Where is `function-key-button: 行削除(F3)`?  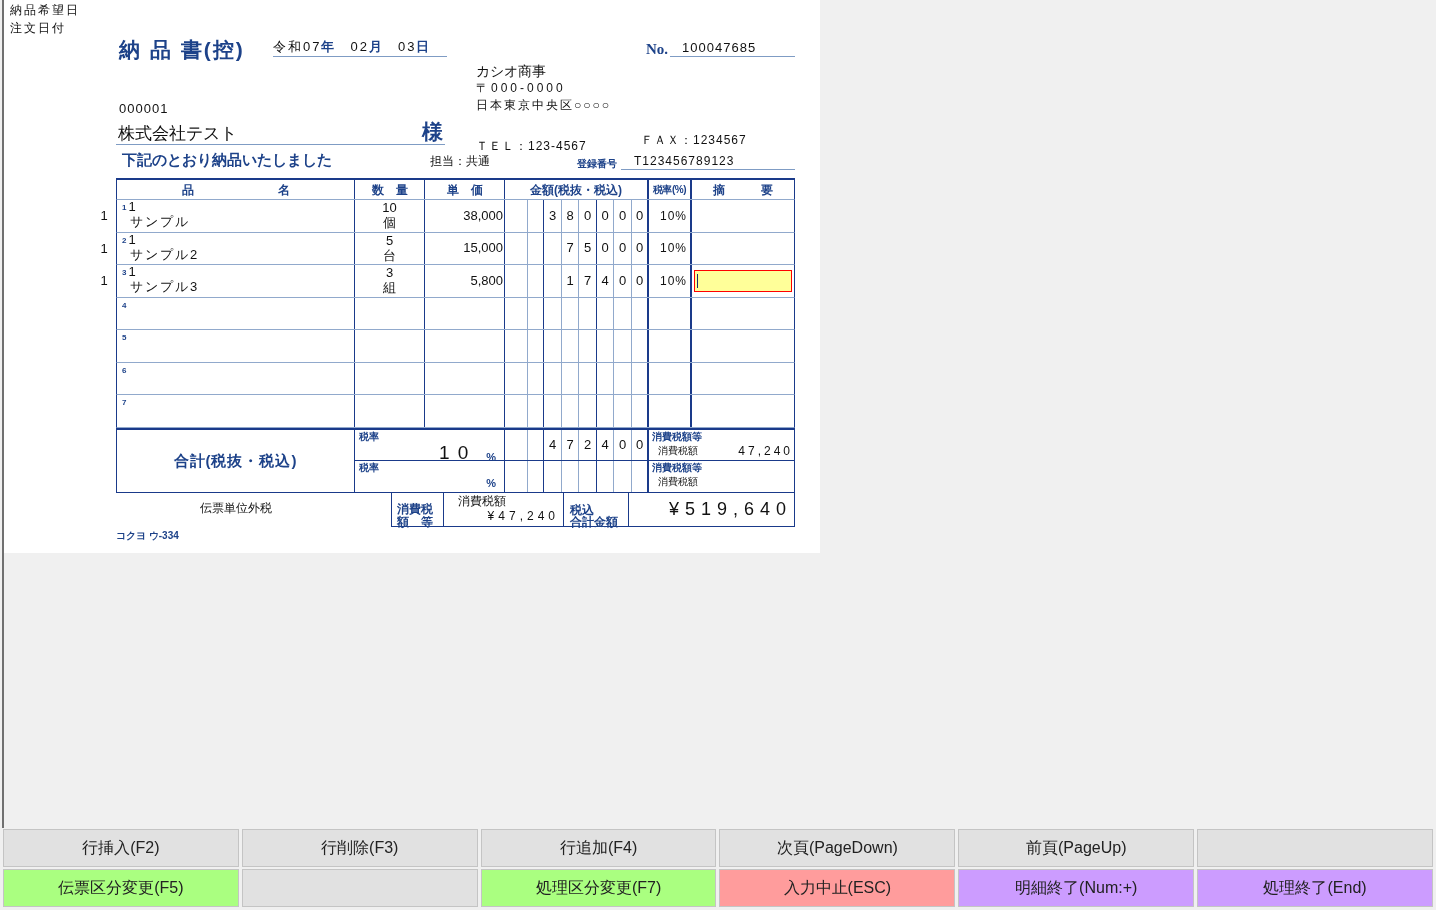
function-key-button: 行削除(F3) is located at coordinates (359, 848).